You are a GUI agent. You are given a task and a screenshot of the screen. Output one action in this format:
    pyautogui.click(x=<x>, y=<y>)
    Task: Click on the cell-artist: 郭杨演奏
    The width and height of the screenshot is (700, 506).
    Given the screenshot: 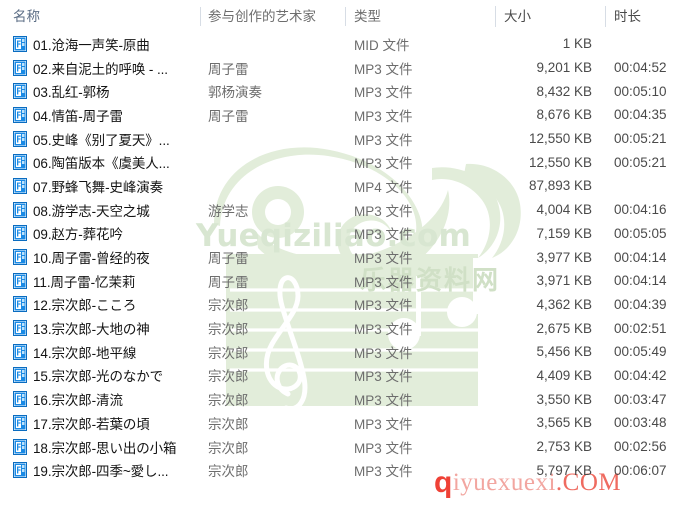 What is the action you would take?
    pyautogui.click(x=235, y=93)
    